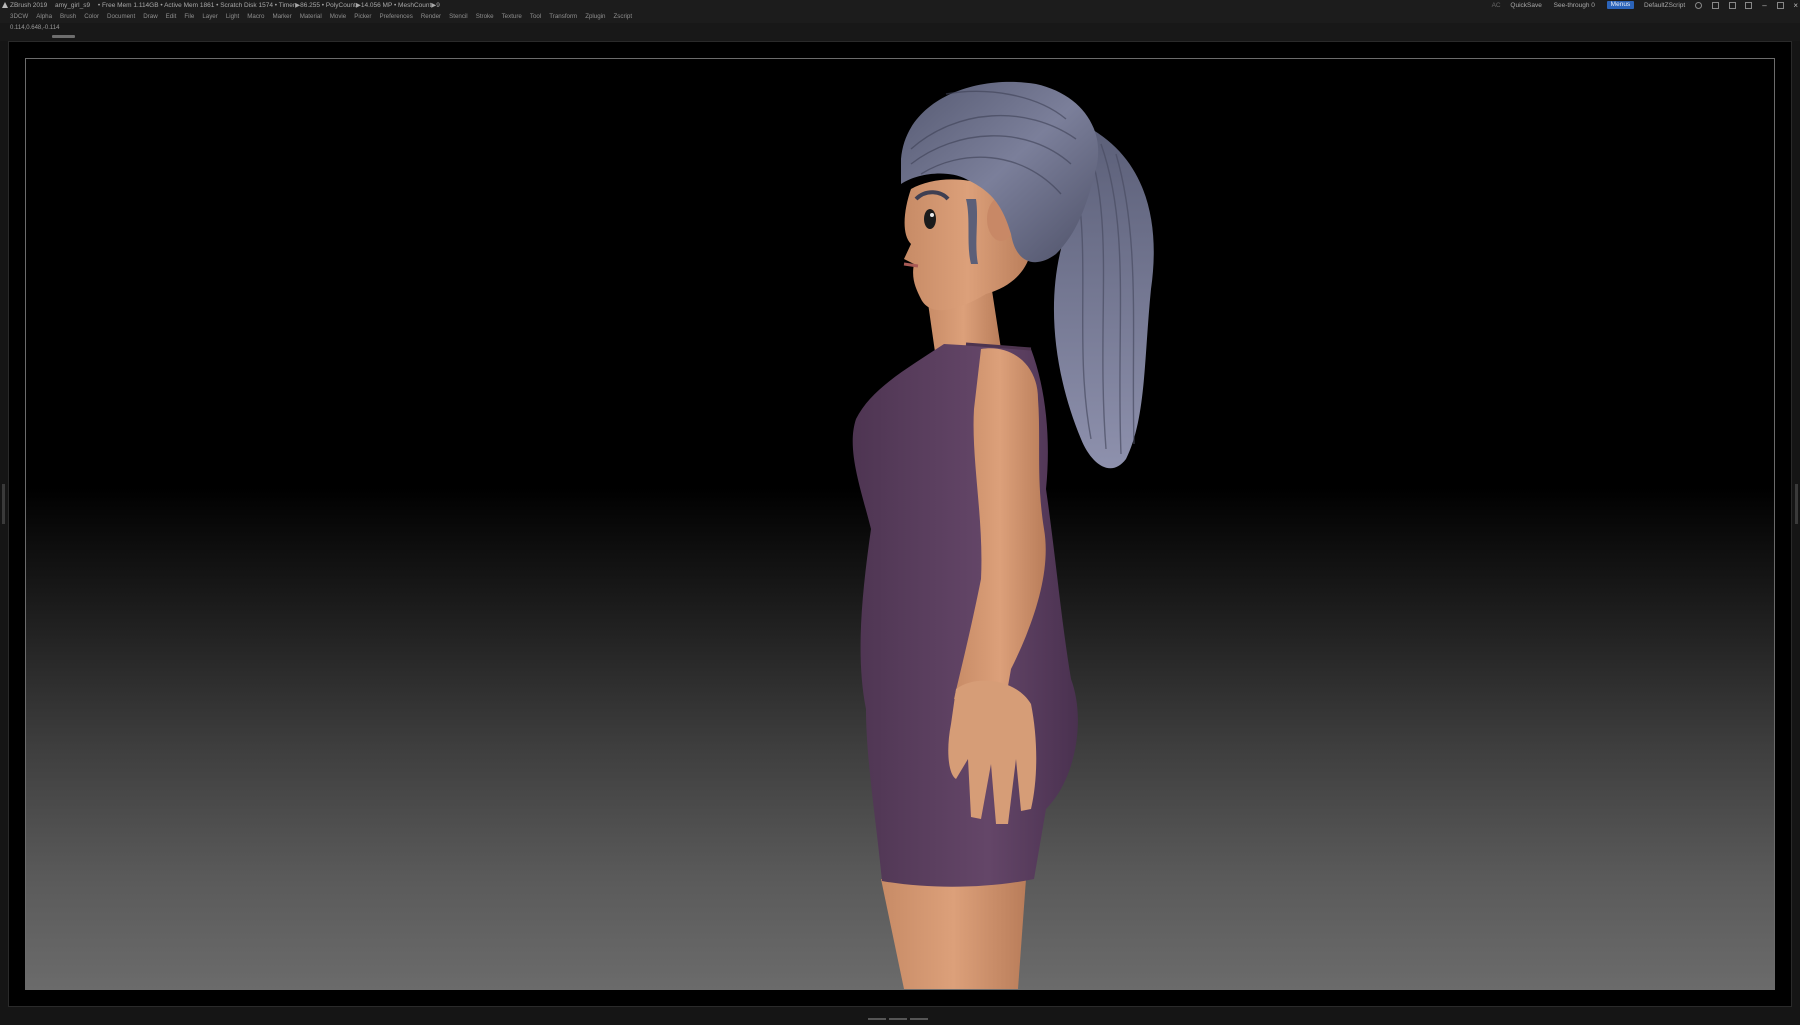 The width and height of the screenshot is (1800, 1025). What do you see at coordinates (150, 16) in the screenshot?
I see `menu-draw: Draw` at bounding box center [150, 16].